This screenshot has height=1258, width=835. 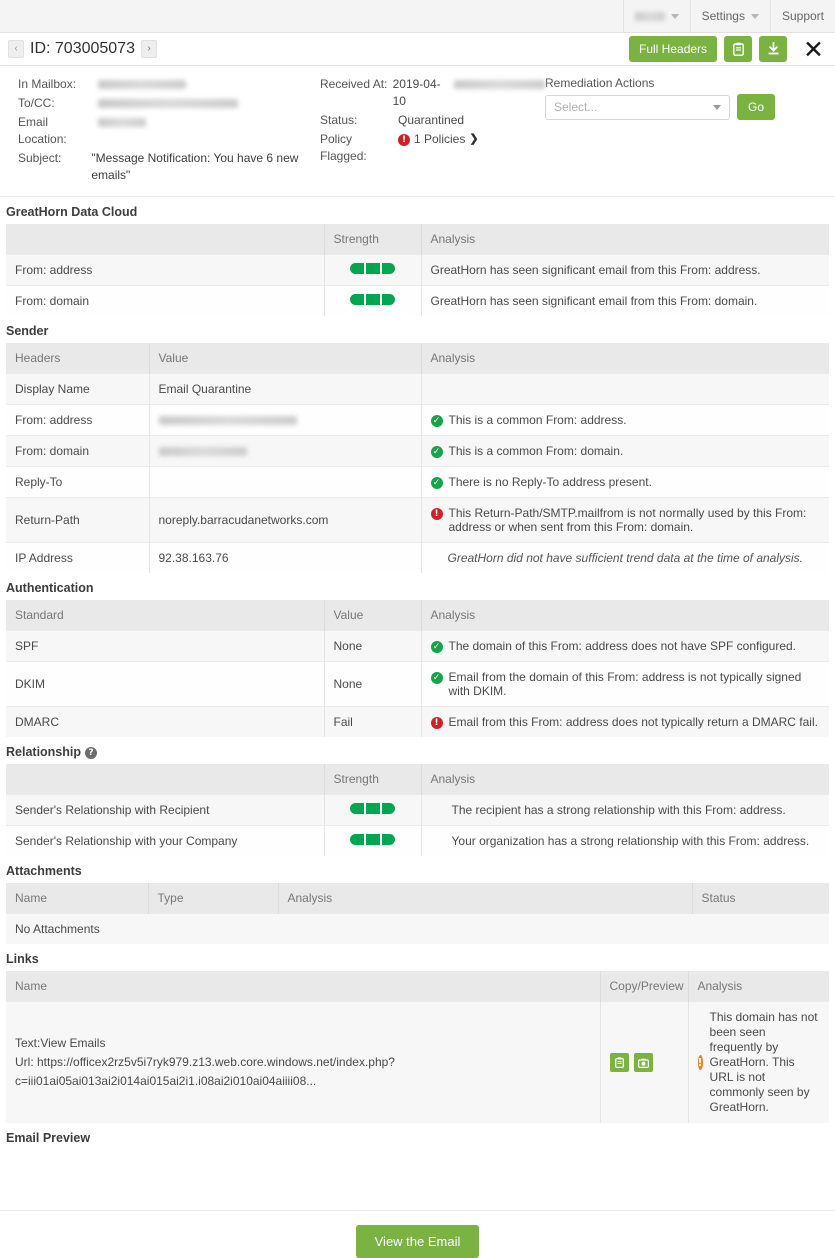 What do you see at coordinates (60, 1043) in the screenshot?
I see `link-text-line: Text:View Emails` at bounding box center [60, 1043].